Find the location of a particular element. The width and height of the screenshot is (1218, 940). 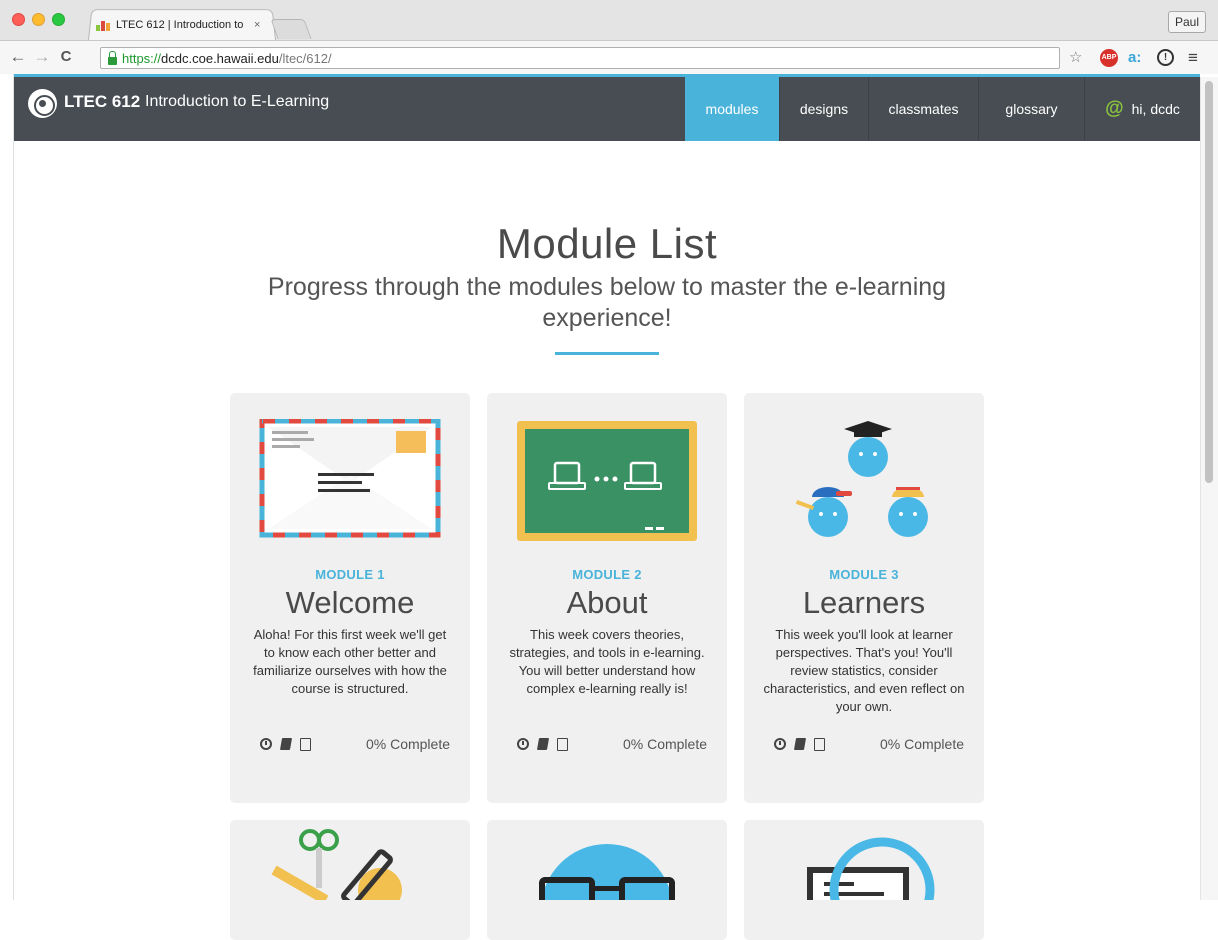

url-scheme: https:// is located at coordinates (142, 58).